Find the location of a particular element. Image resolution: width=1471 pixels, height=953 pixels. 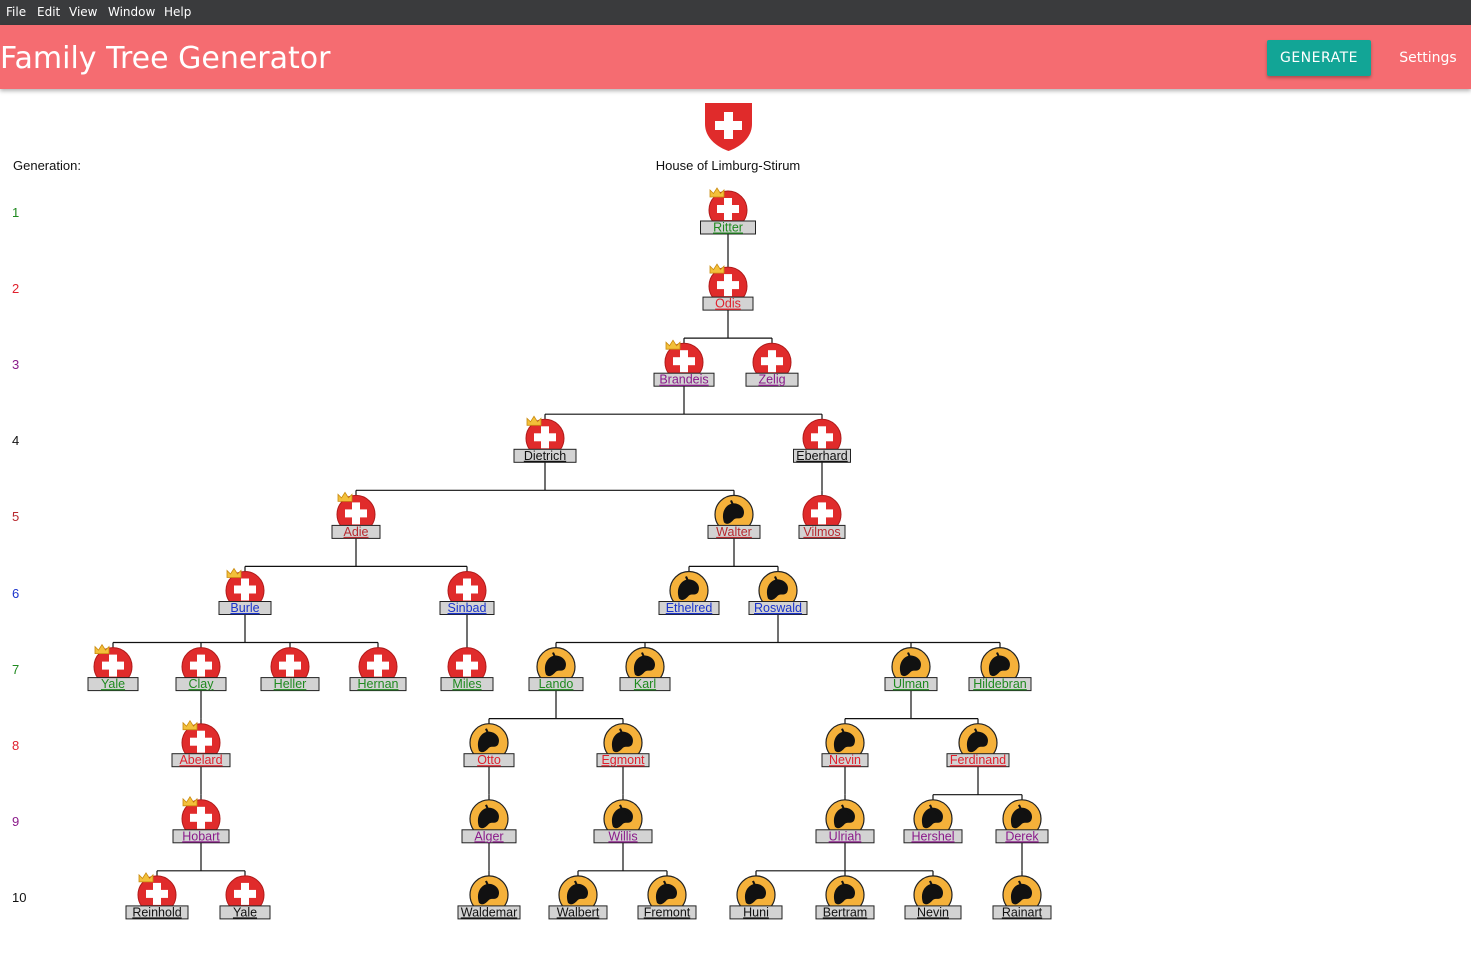

person-name: Derek is located at coordinates (1022, 836).